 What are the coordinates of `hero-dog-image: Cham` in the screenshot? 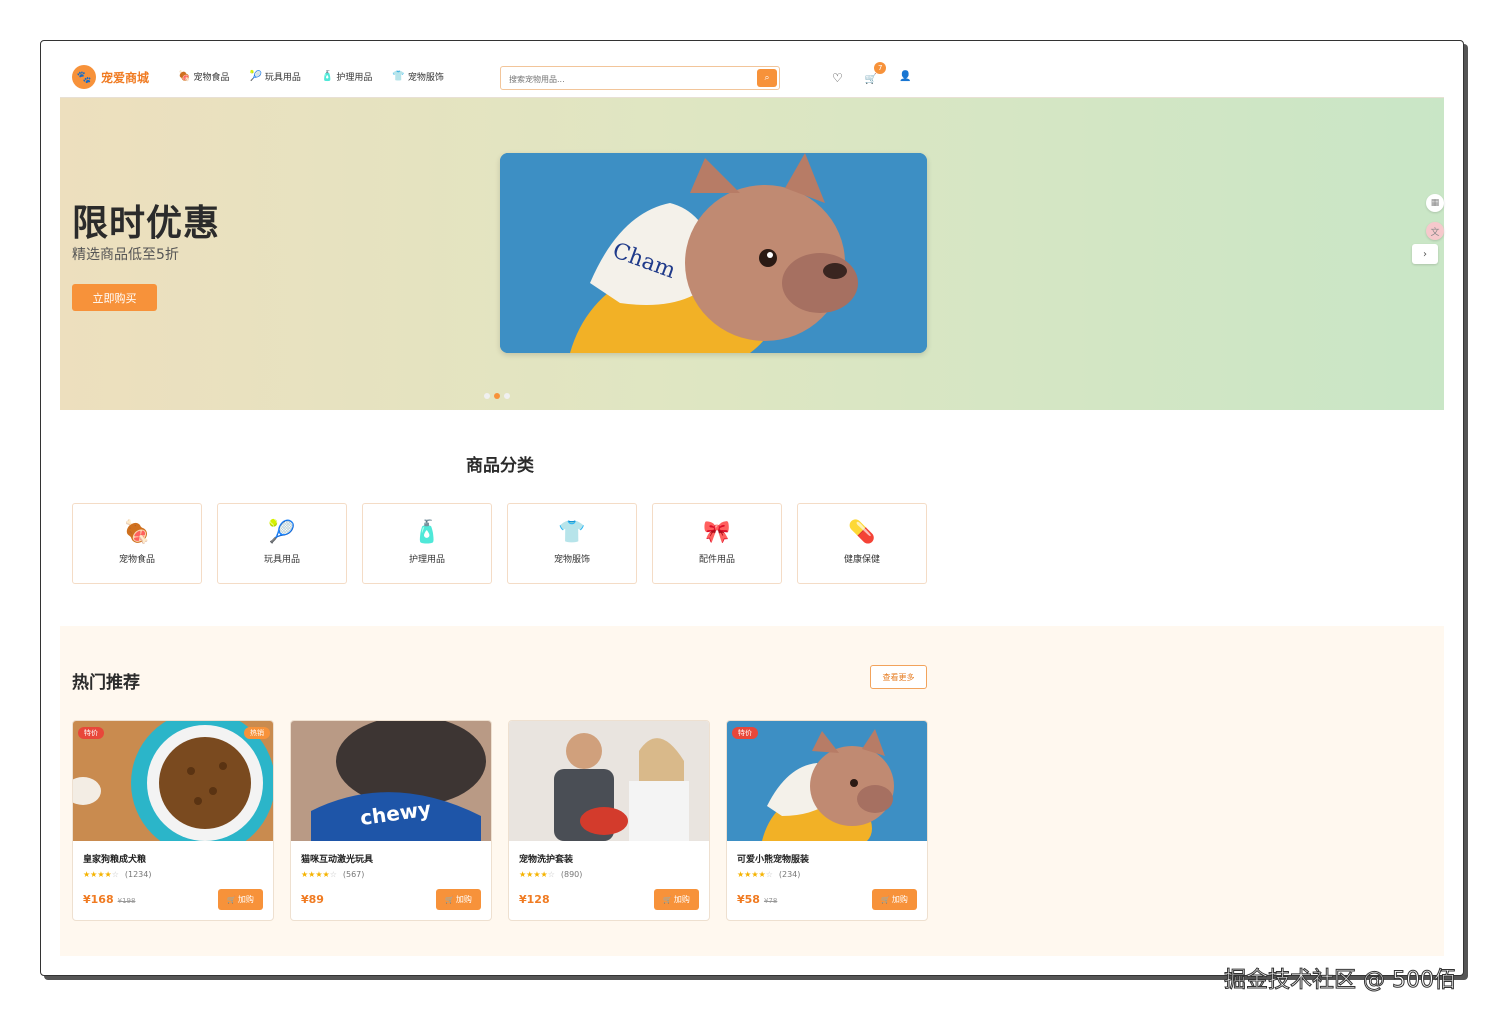 It's located at (713, 253).